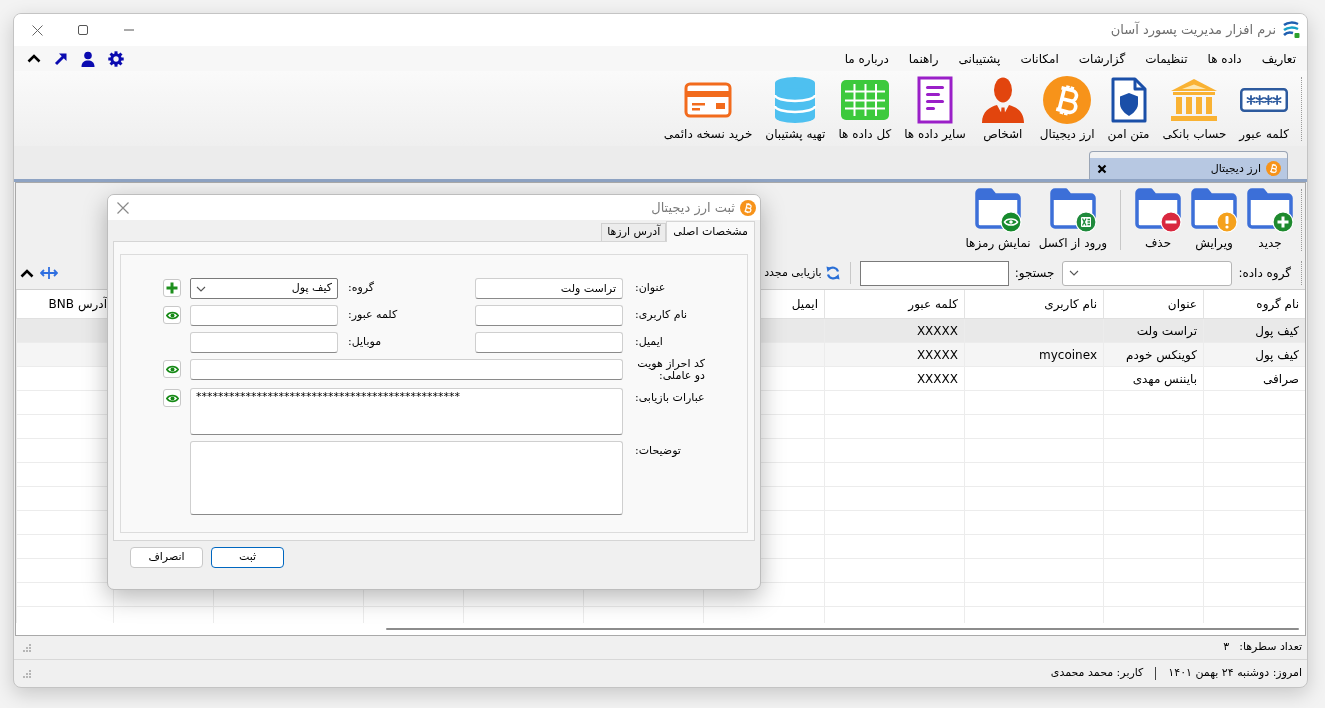 The width and height of the screenshot is (1325, 708). Describe the element at coordinates (658, 450) in the screenshot. I see `field-label: توضیحات:` at that location.